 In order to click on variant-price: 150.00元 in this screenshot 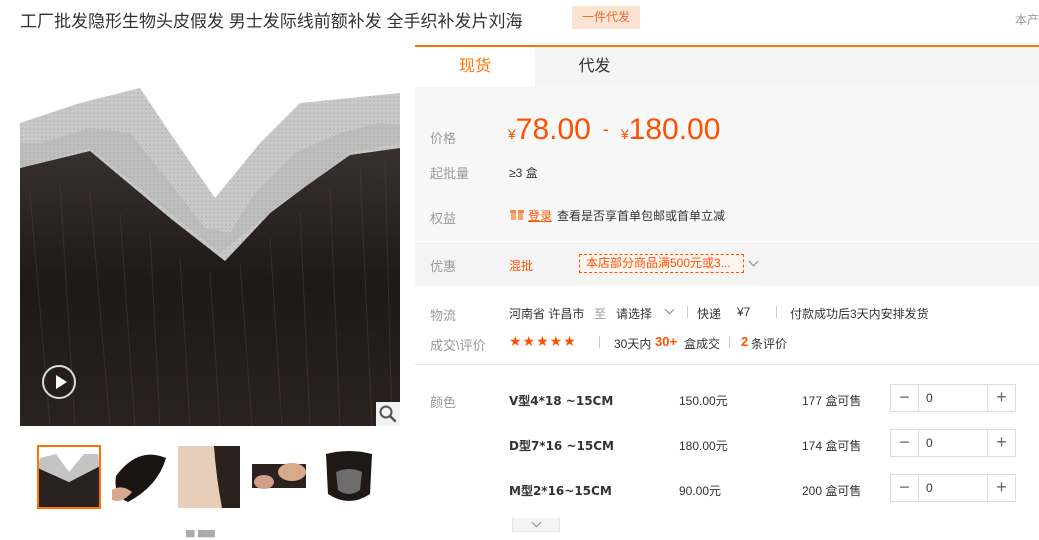, I will do `click(703, 401)`.